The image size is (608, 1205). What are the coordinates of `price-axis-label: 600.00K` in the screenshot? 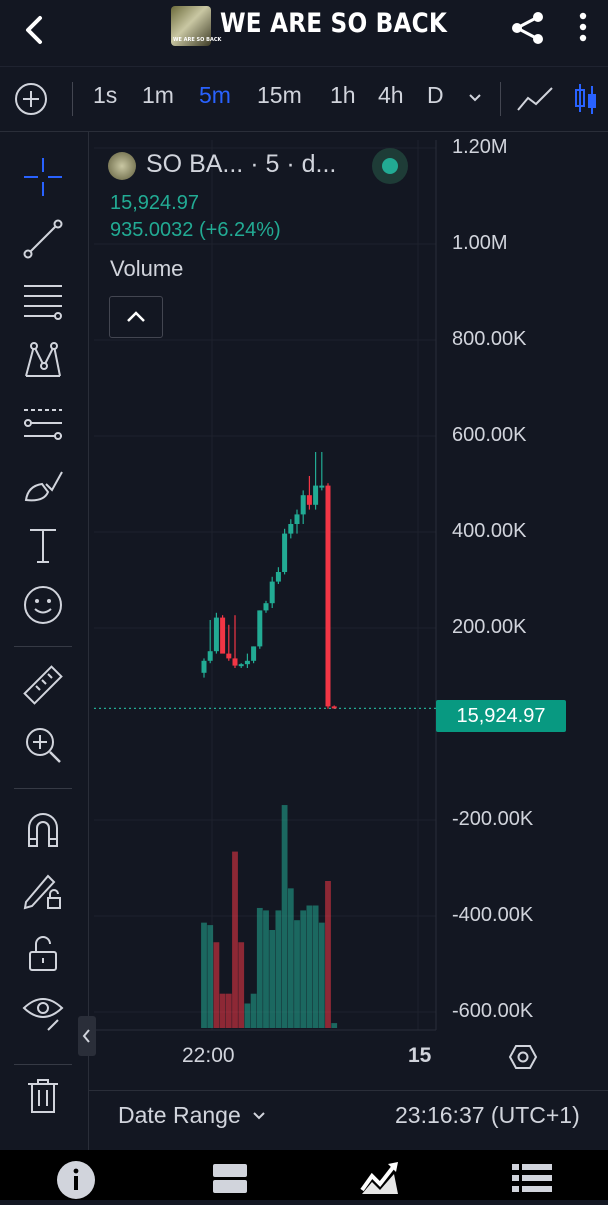 It's located at (489, 435).